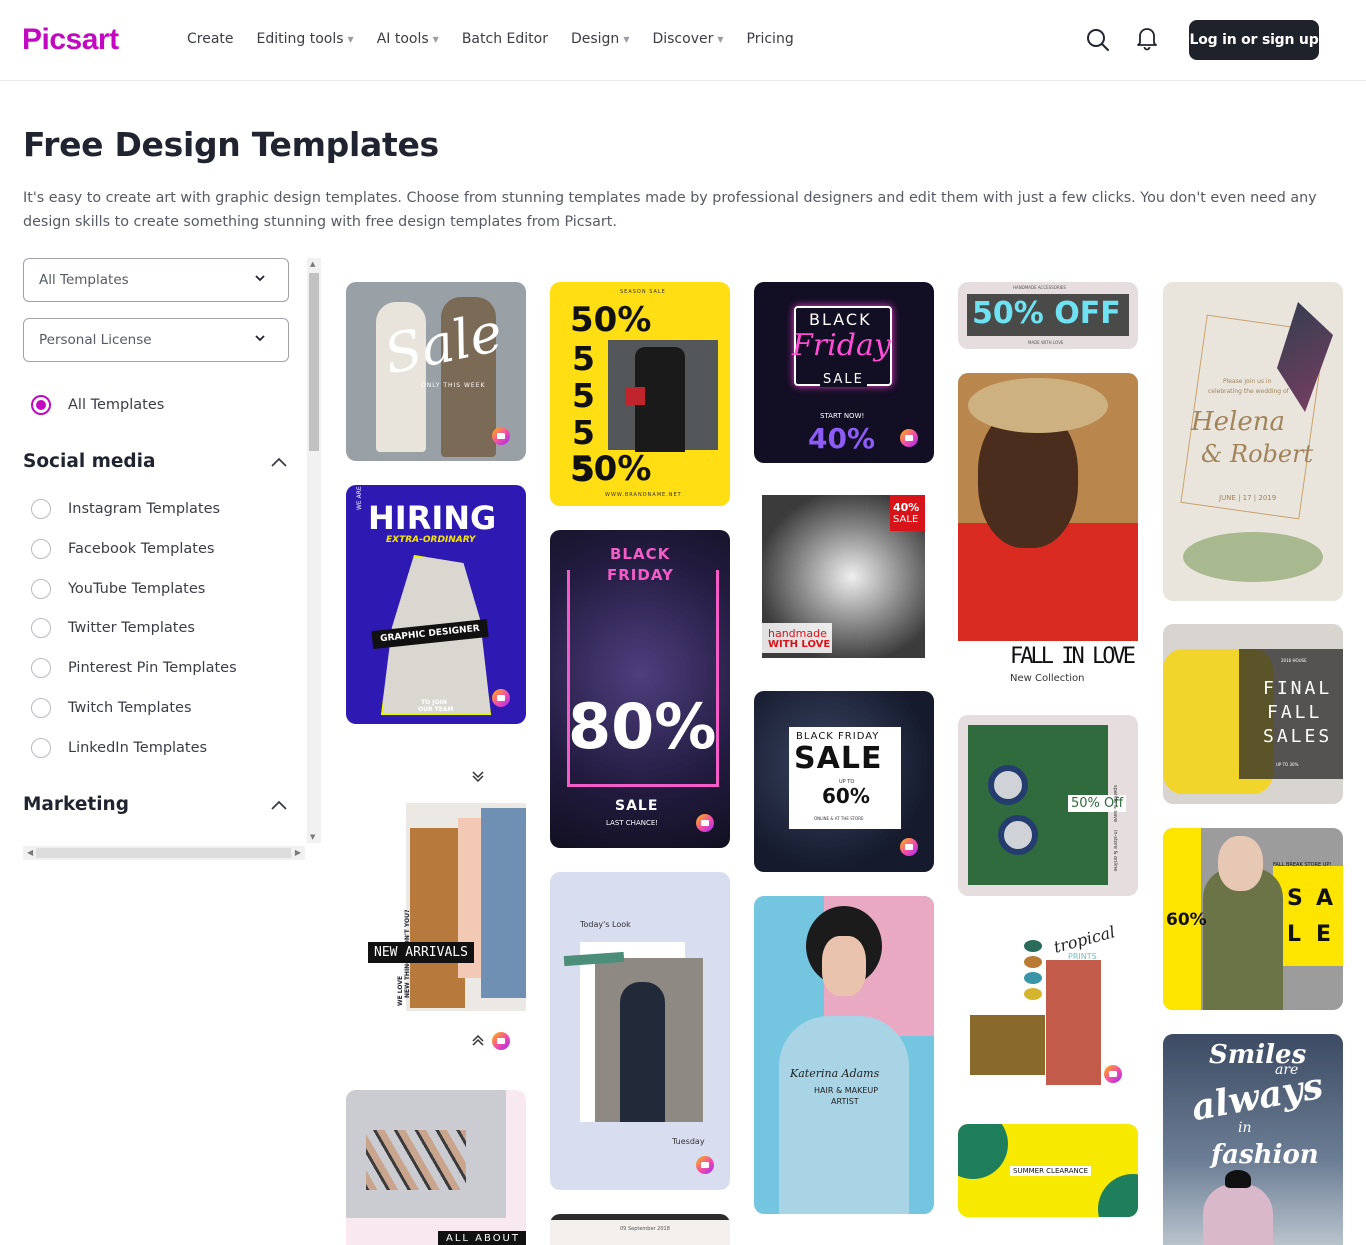  I want to click on section-title: Social media, so click(89, 461).